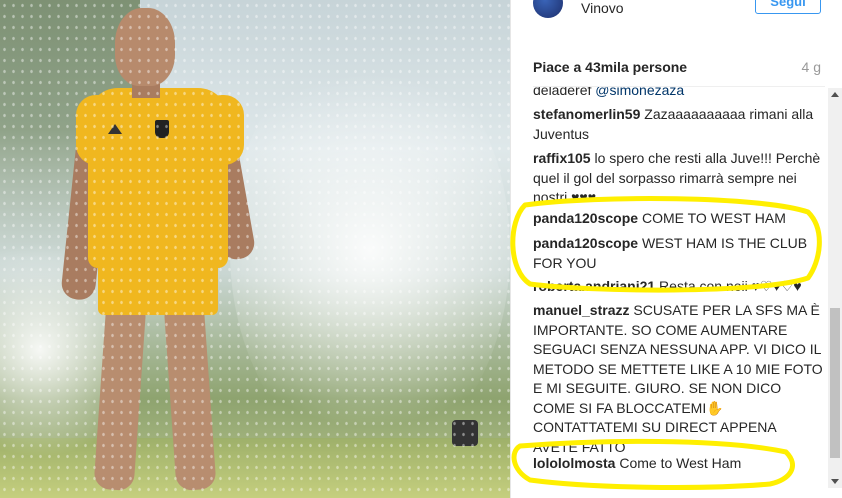 The height and width of the screenshot is (498, 842). What do you see at coordinates (835, 95) in the screenshot?
I see `scroll-up-arrow-icon` at bounding box center [835, 95].